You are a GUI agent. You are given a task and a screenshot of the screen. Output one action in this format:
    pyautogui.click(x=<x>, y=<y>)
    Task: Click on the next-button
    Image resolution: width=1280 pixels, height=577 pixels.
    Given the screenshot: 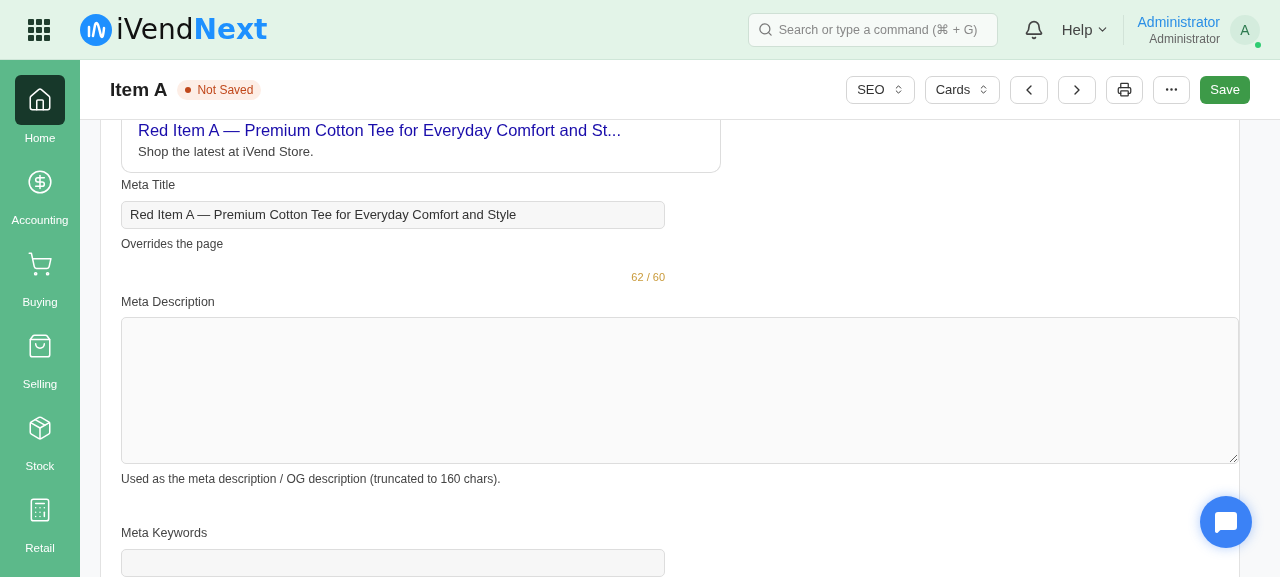 What is the action you would take?
    pyautogui.click(x=1077, y=89)
    